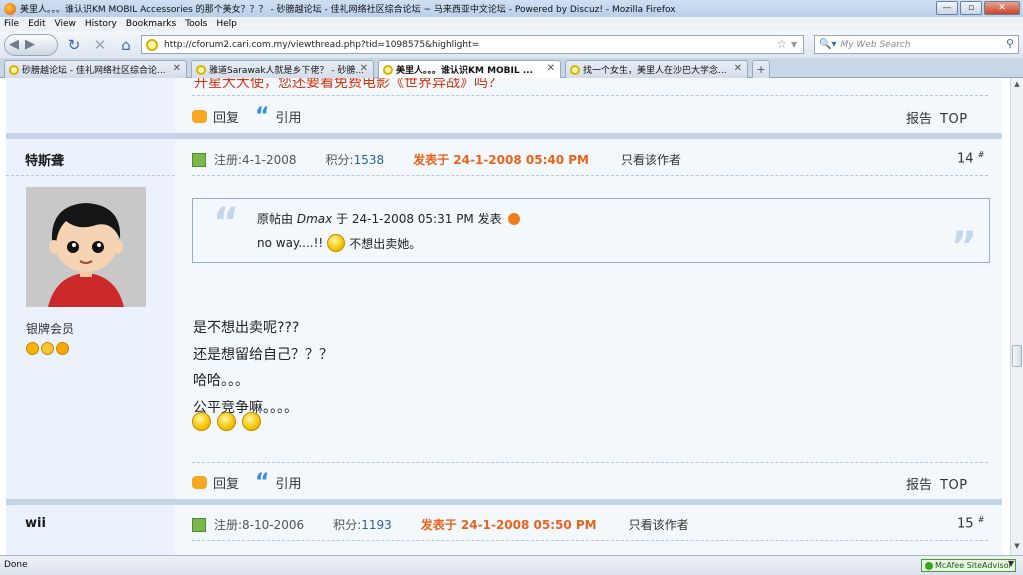 The height and width of the screenshot is (575, 1023). I want to click on menu-file: File, so click(11, 24).